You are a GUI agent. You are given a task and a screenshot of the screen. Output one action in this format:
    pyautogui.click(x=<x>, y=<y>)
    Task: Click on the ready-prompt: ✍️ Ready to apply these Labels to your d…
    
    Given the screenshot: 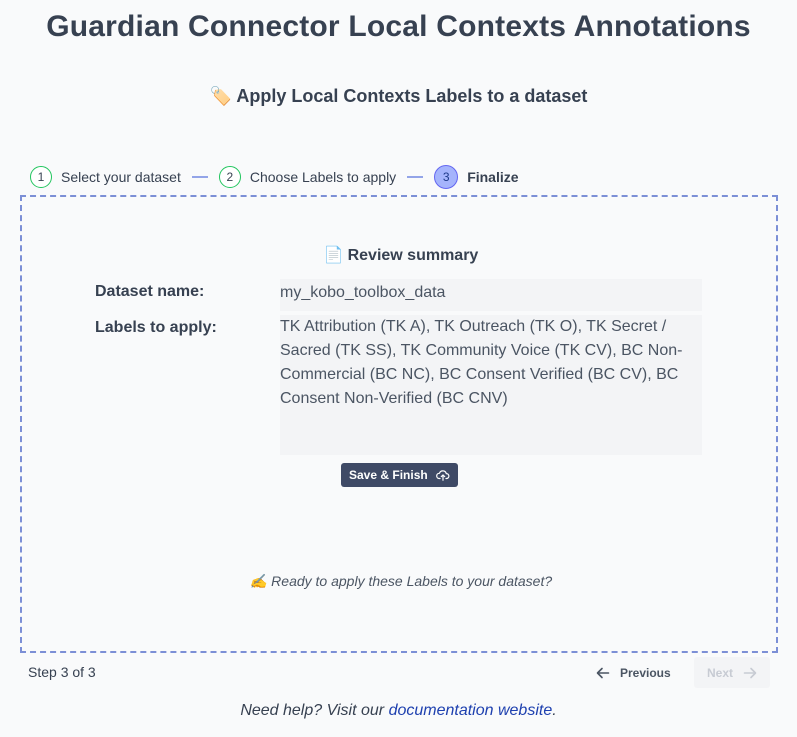 What is the action you would take?
    pyautogui.click(x=401, y=581)
    